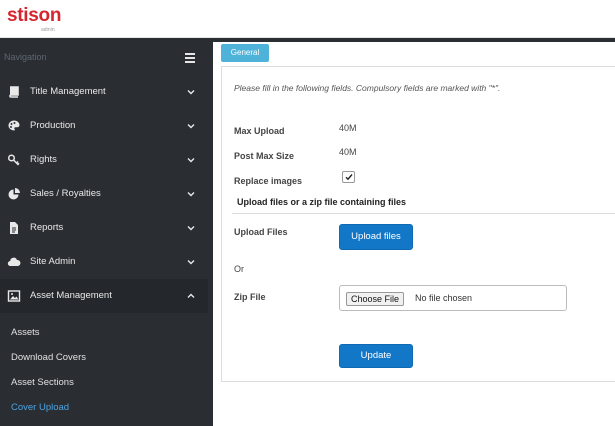 This screenshot has height=426, width=615. What do you see at coordinates (48, 30) in the screenshot?
I see `brand-logo-sub: admin` at bounding box center [48, 30].